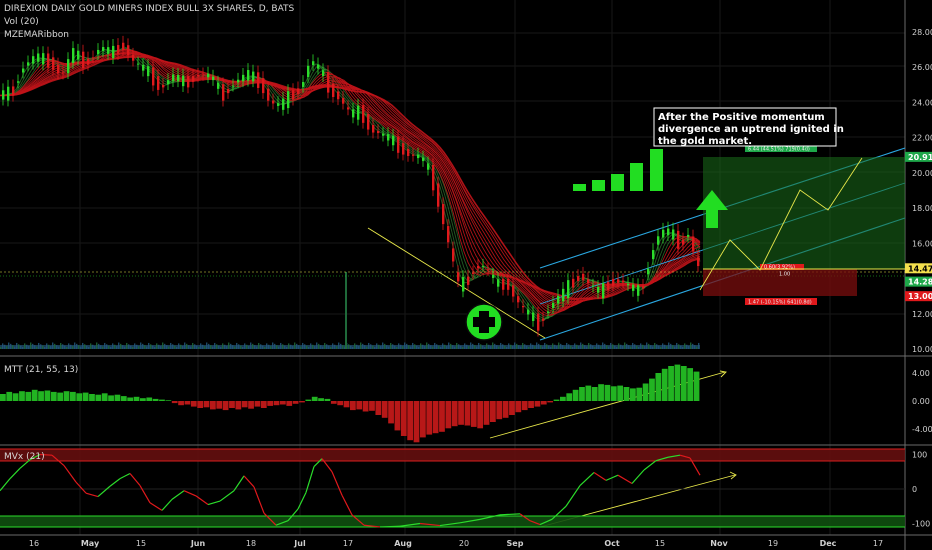  Describe the element at coordinates (920, 157) in the screenshot. I see `price-tag-label: 20.91` at that location.